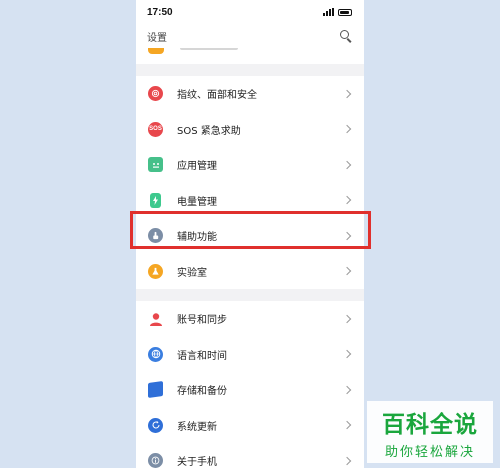 This screenshot has width=500, height=468. I want to click on update-icon, so click(155, 425).